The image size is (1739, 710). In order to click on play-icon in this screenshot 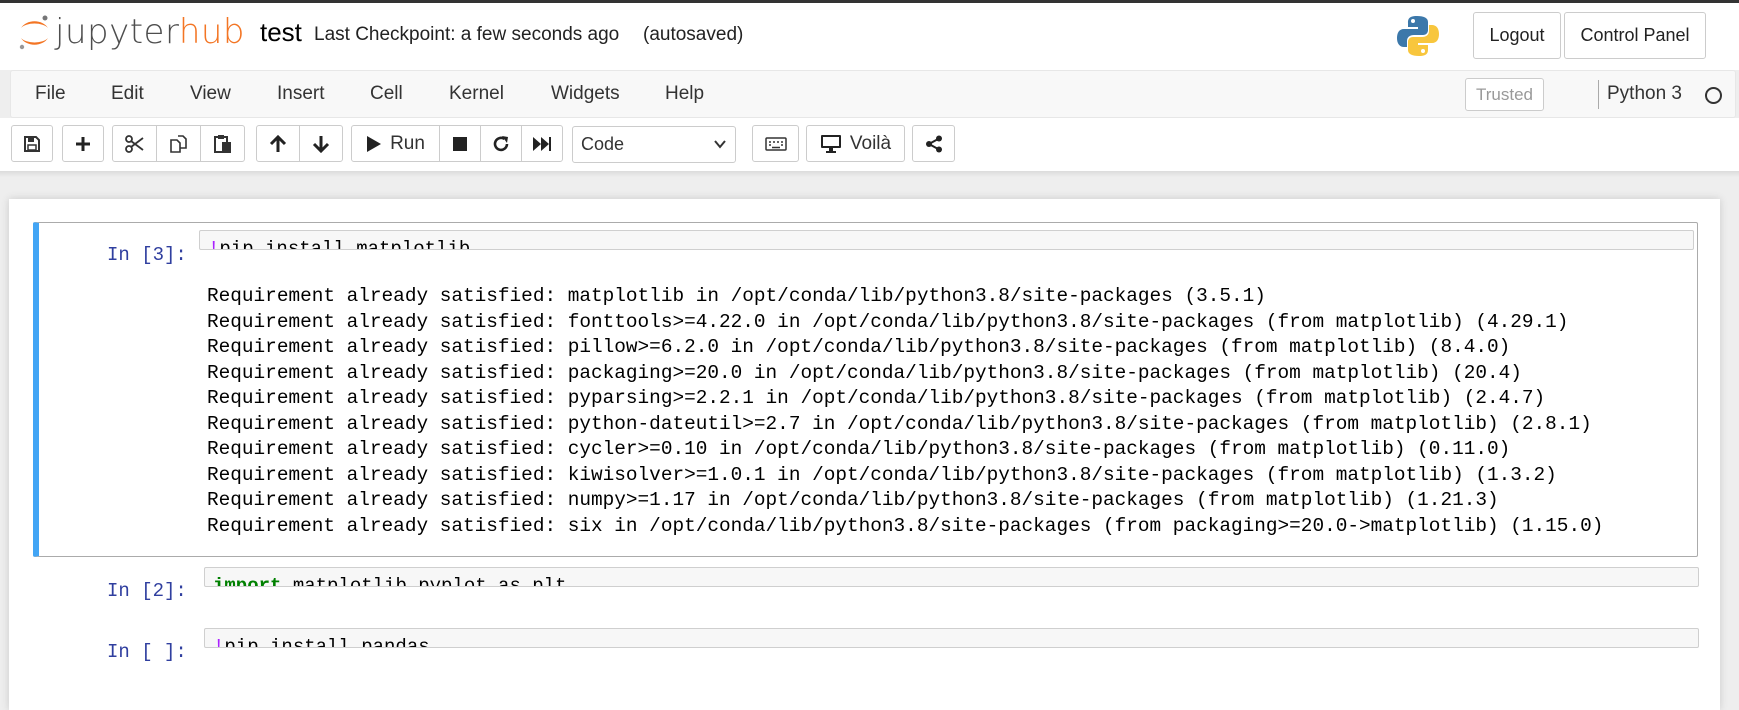, I will do `click(374, 143)`.